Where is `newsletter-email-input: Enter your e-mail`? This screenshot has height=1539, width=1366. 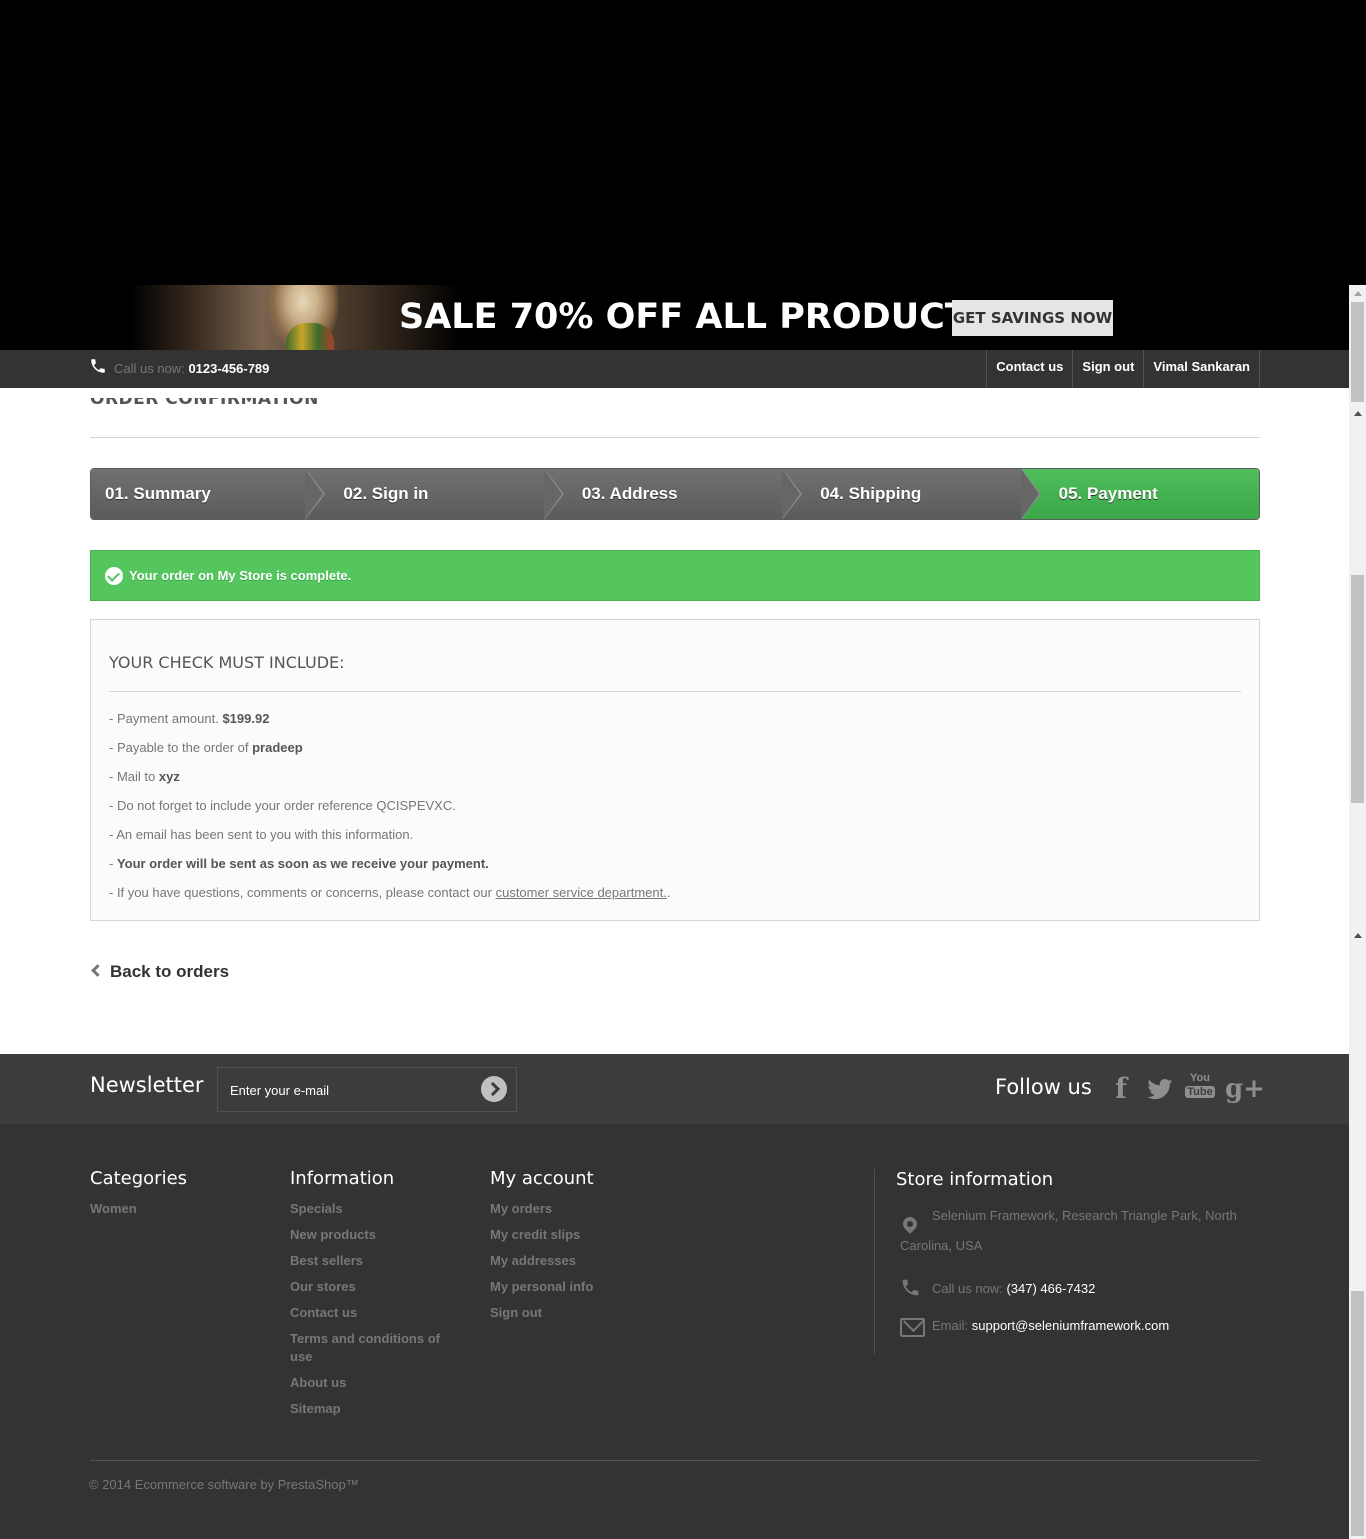
newsletter-email-input: Enter your e-mail is located at coordinates (367, 1089).